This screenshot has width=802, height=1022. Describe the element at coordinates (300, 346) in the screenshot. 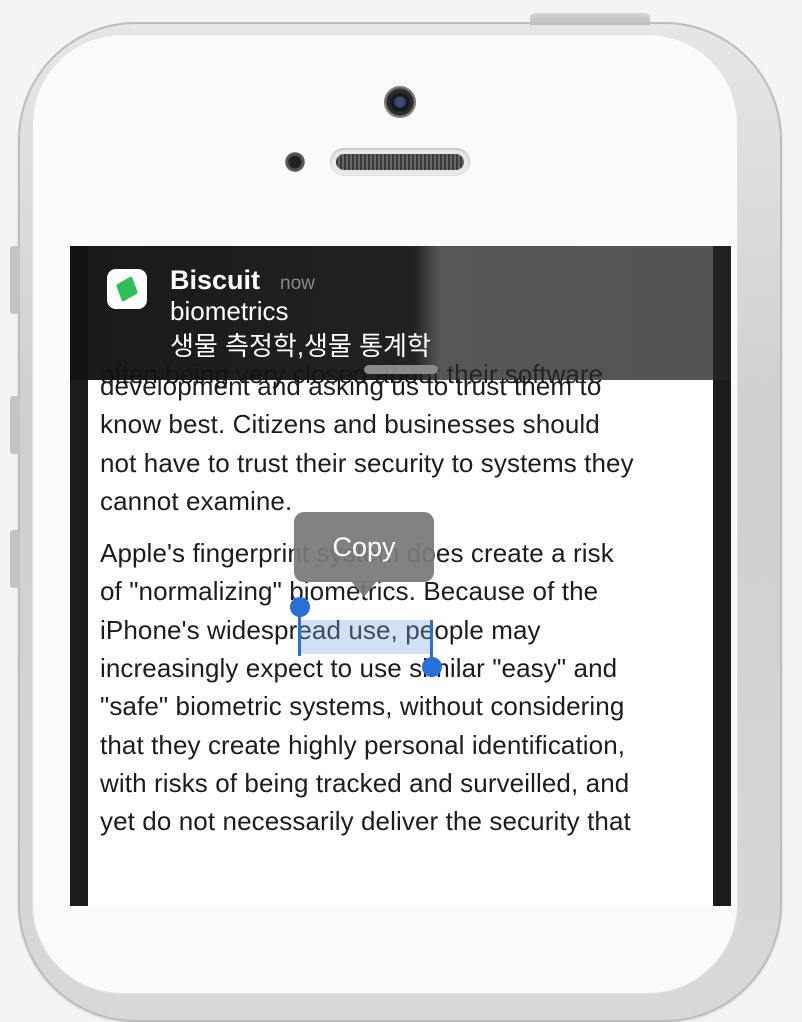

I see `notification-translation: 생물 측정학,생물 통계학` at that location.